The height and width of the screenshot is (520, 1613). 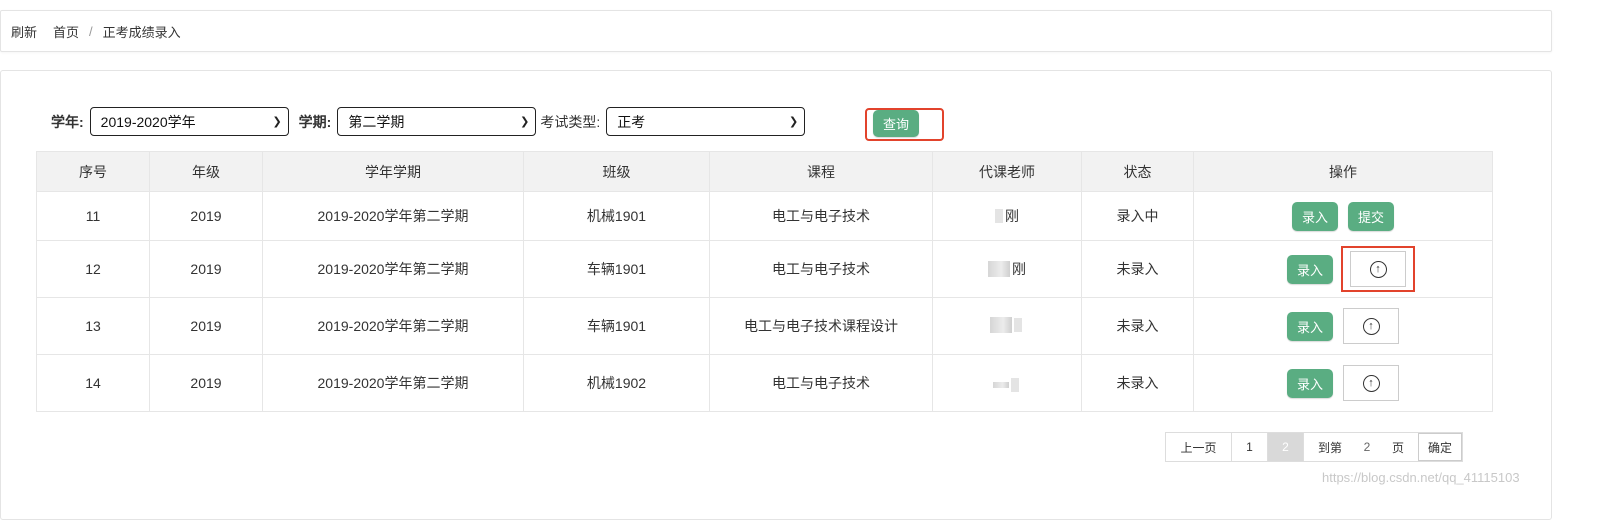 I want to click on breadcrumb-home: 首页, so click(x=66, y=31).